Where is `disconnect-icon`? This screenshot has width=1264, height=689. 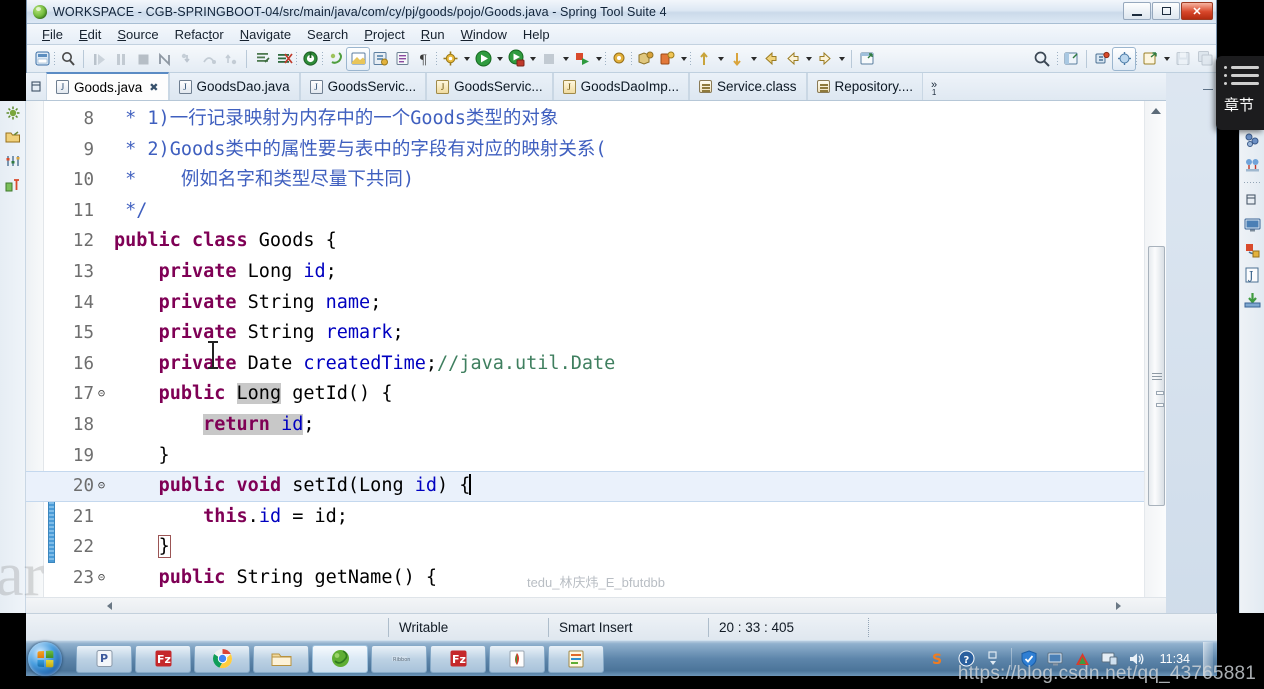
disconnect-icon is located at coordinates (165, 59).